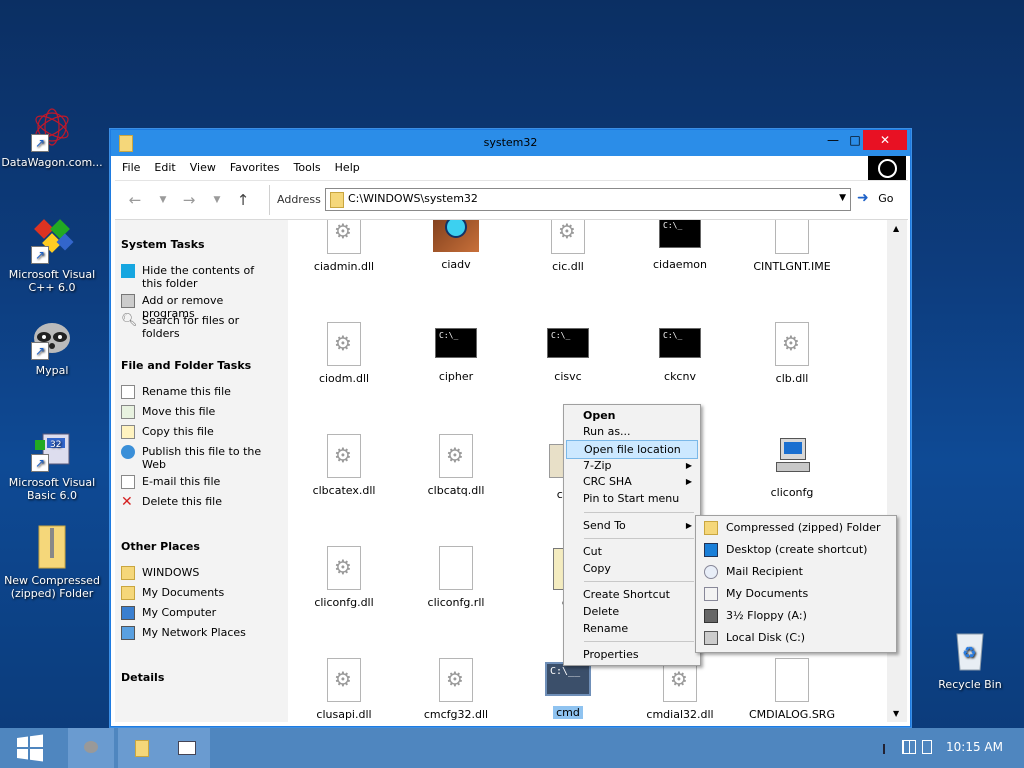 This screenshot has width=1024, height=768. What do you see at coordinates (160, 546) in the screenshot?
I see `other-places-title: Other Places` at bounding box center [160, 546].